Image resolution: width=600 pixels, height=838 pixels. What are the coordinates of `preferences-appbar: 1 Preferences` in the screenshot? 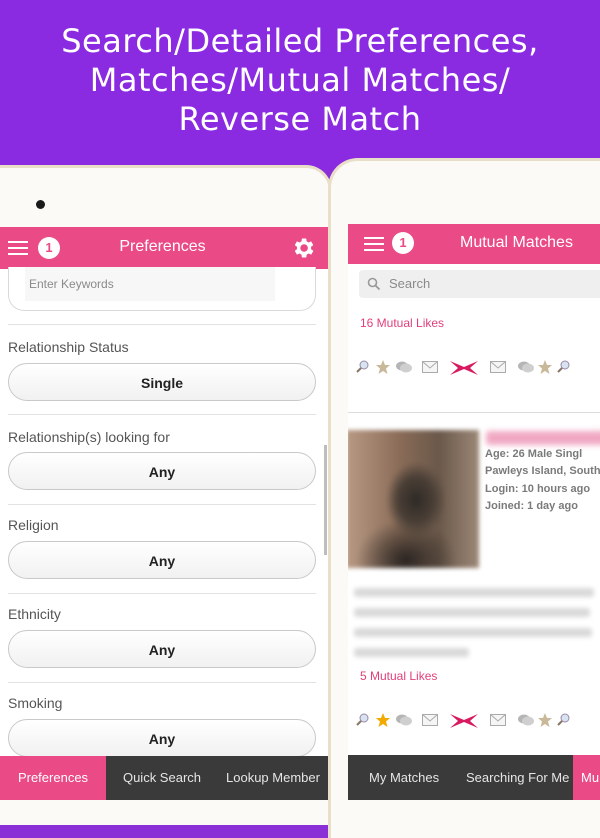 It's located at (165, 248).